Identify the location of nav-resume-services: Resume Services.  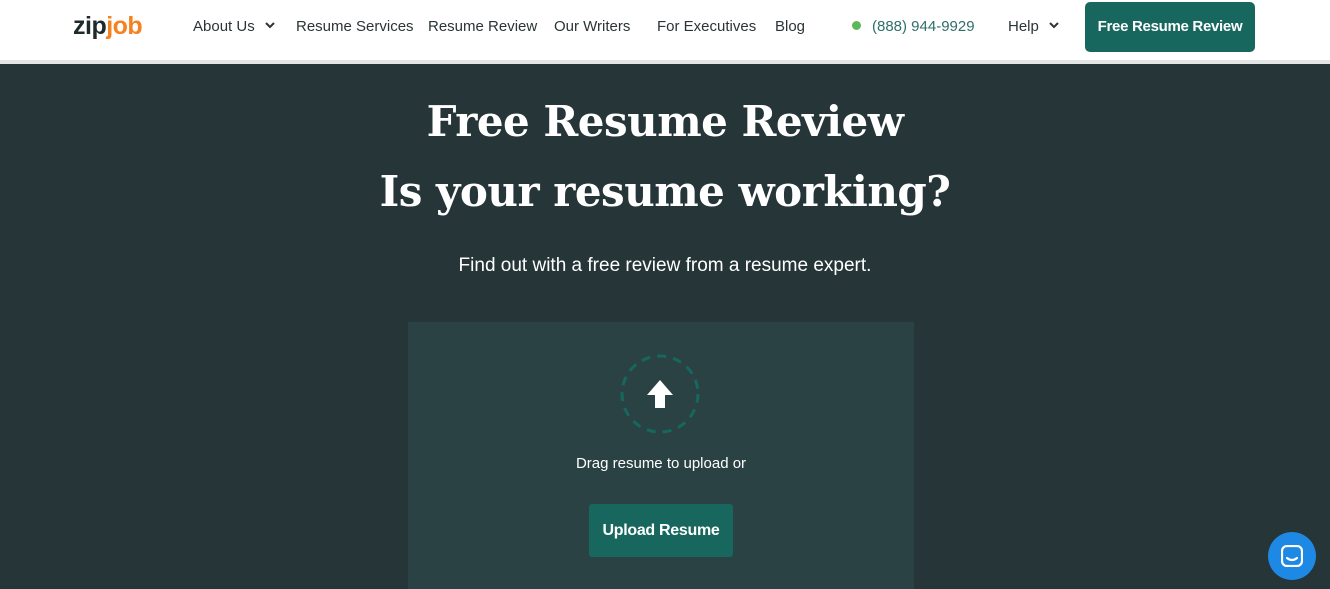
(355, 27).